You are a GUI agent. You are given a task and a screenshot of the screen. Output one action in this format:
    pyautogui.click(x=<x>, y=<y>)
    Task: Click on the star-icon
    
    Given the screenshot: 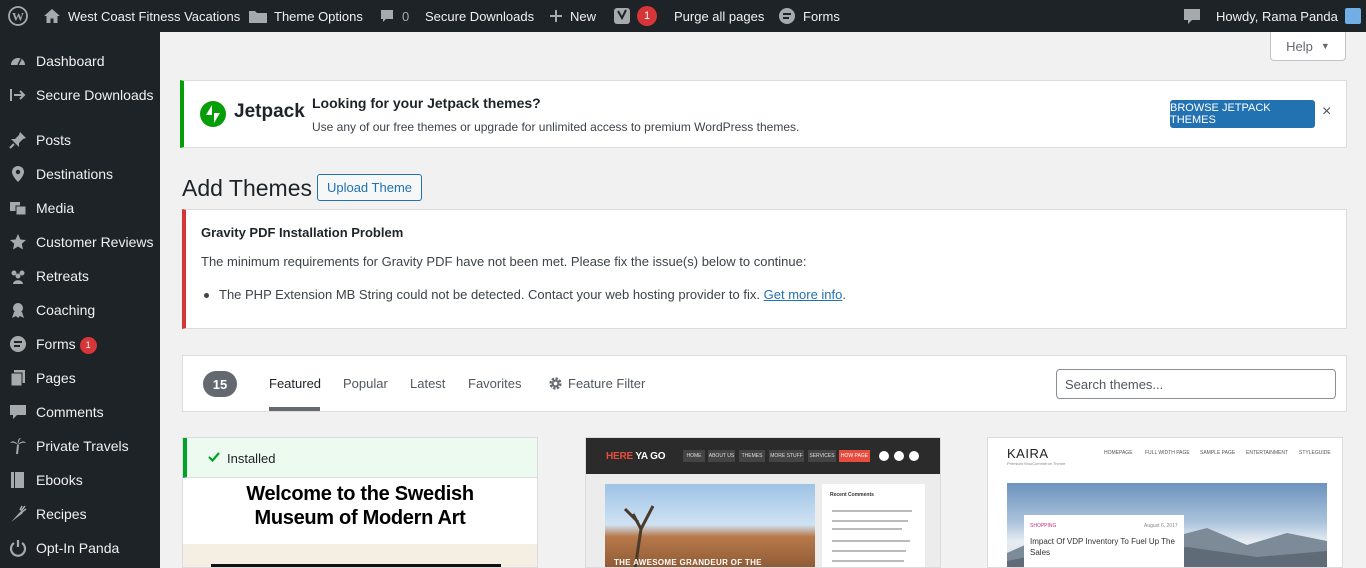 What is the action you would take?
    pyautogui.click(x=18, y=242)
    